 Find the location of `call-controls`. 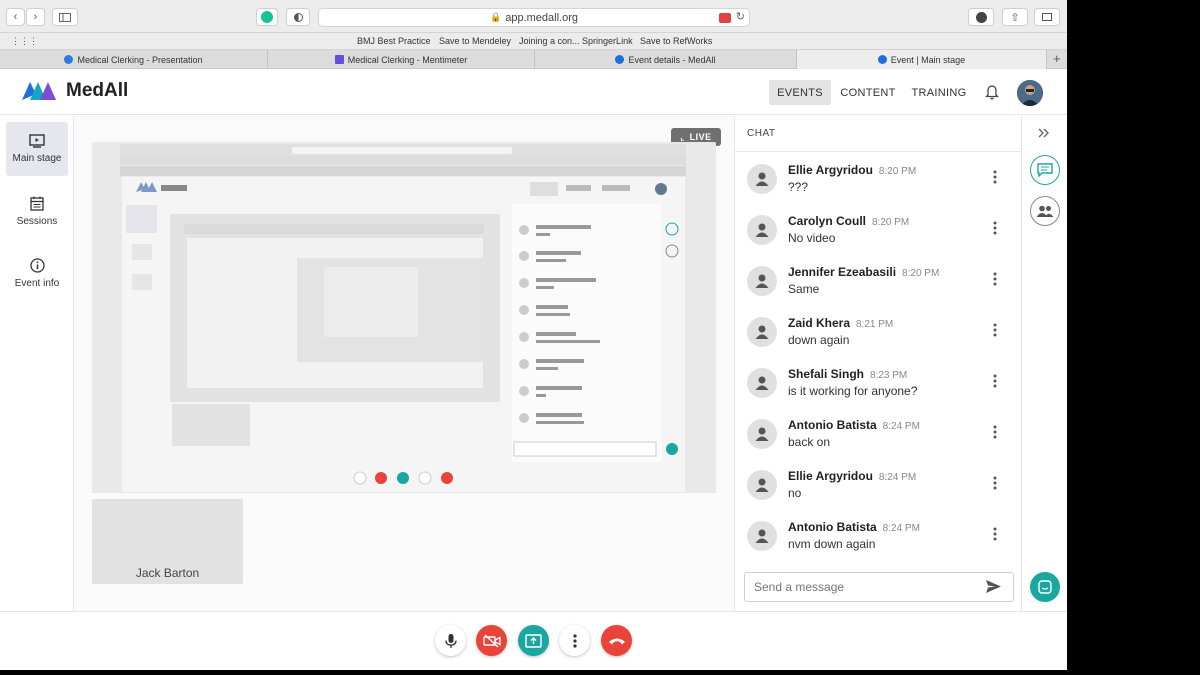

call-controls is located at coordinates (533, 640).